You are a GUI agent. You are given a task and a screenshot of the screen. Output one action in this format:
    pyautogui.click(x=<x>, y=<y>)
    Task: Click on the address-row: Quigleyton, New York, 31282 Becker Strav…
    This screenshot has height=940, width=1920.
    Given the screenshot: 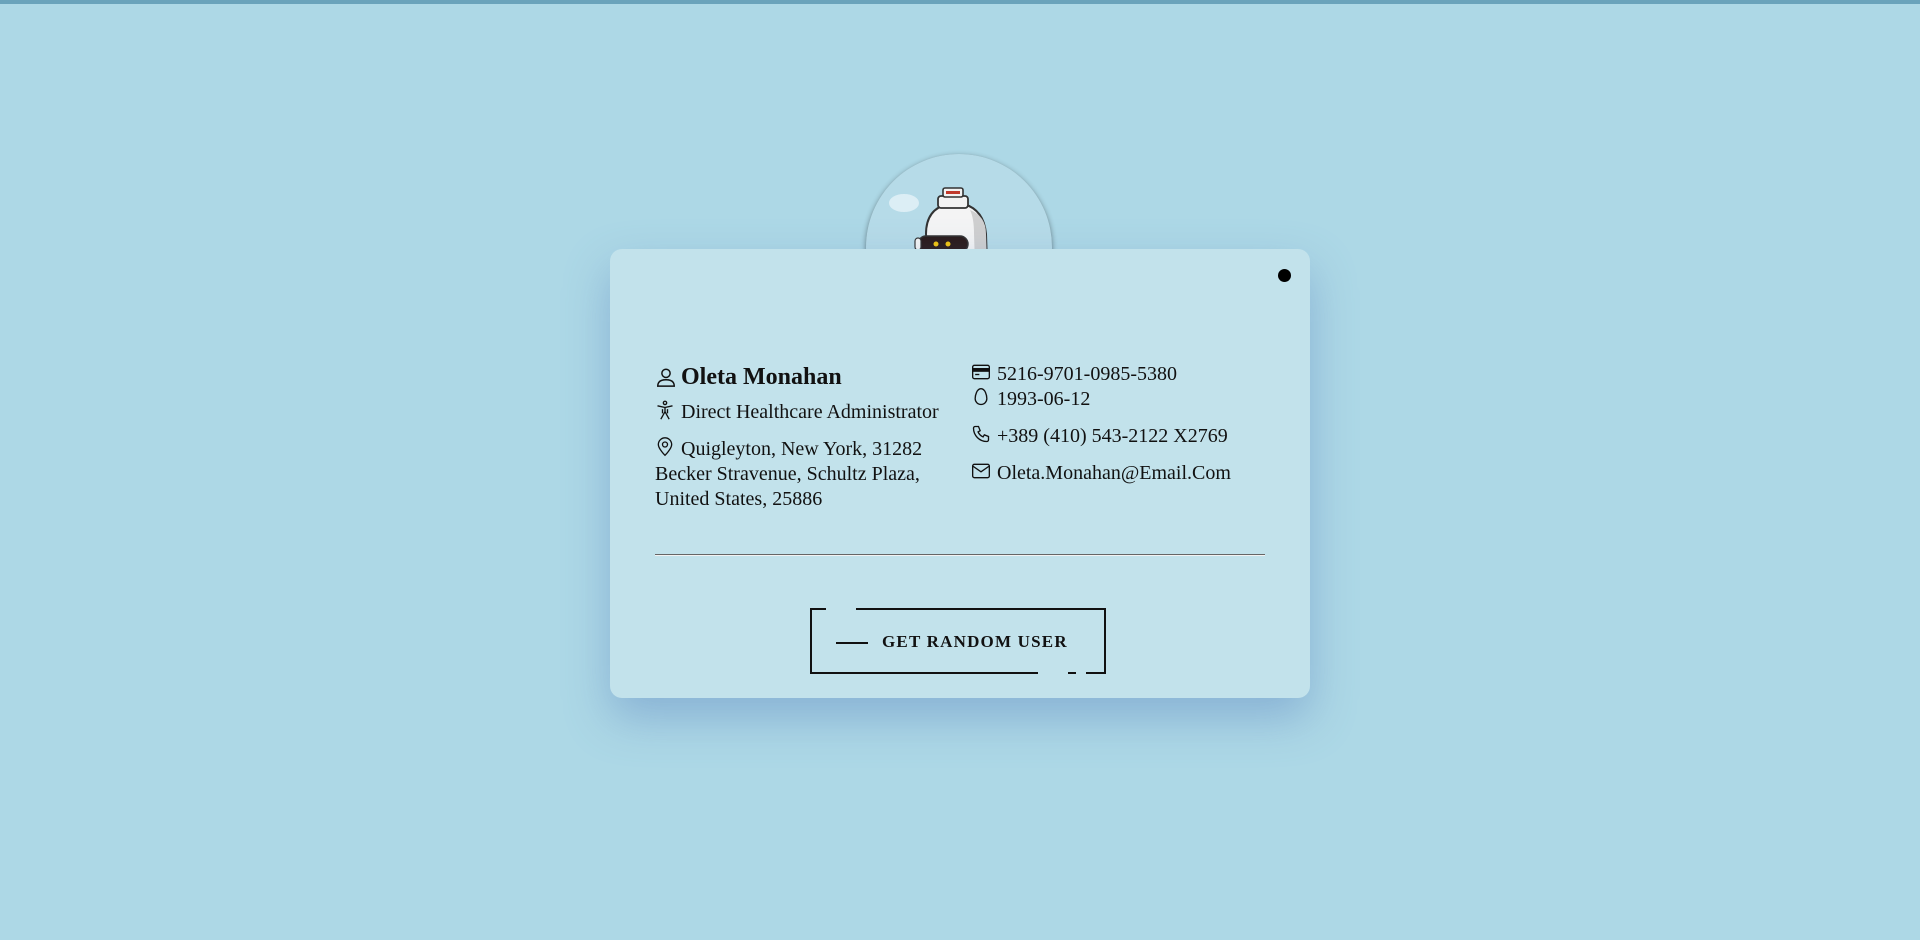 What is the action you would take?
    pyautogui.click(x=800, y=474)
    